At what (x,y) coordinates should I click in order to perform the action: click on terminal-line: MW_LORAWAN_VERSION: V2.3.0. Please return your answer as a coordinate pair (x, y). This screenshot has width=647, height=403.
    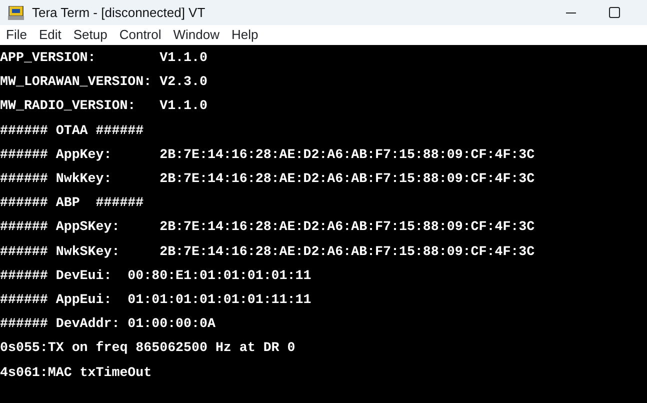
    Looking at the image, I should click on (104, 82).